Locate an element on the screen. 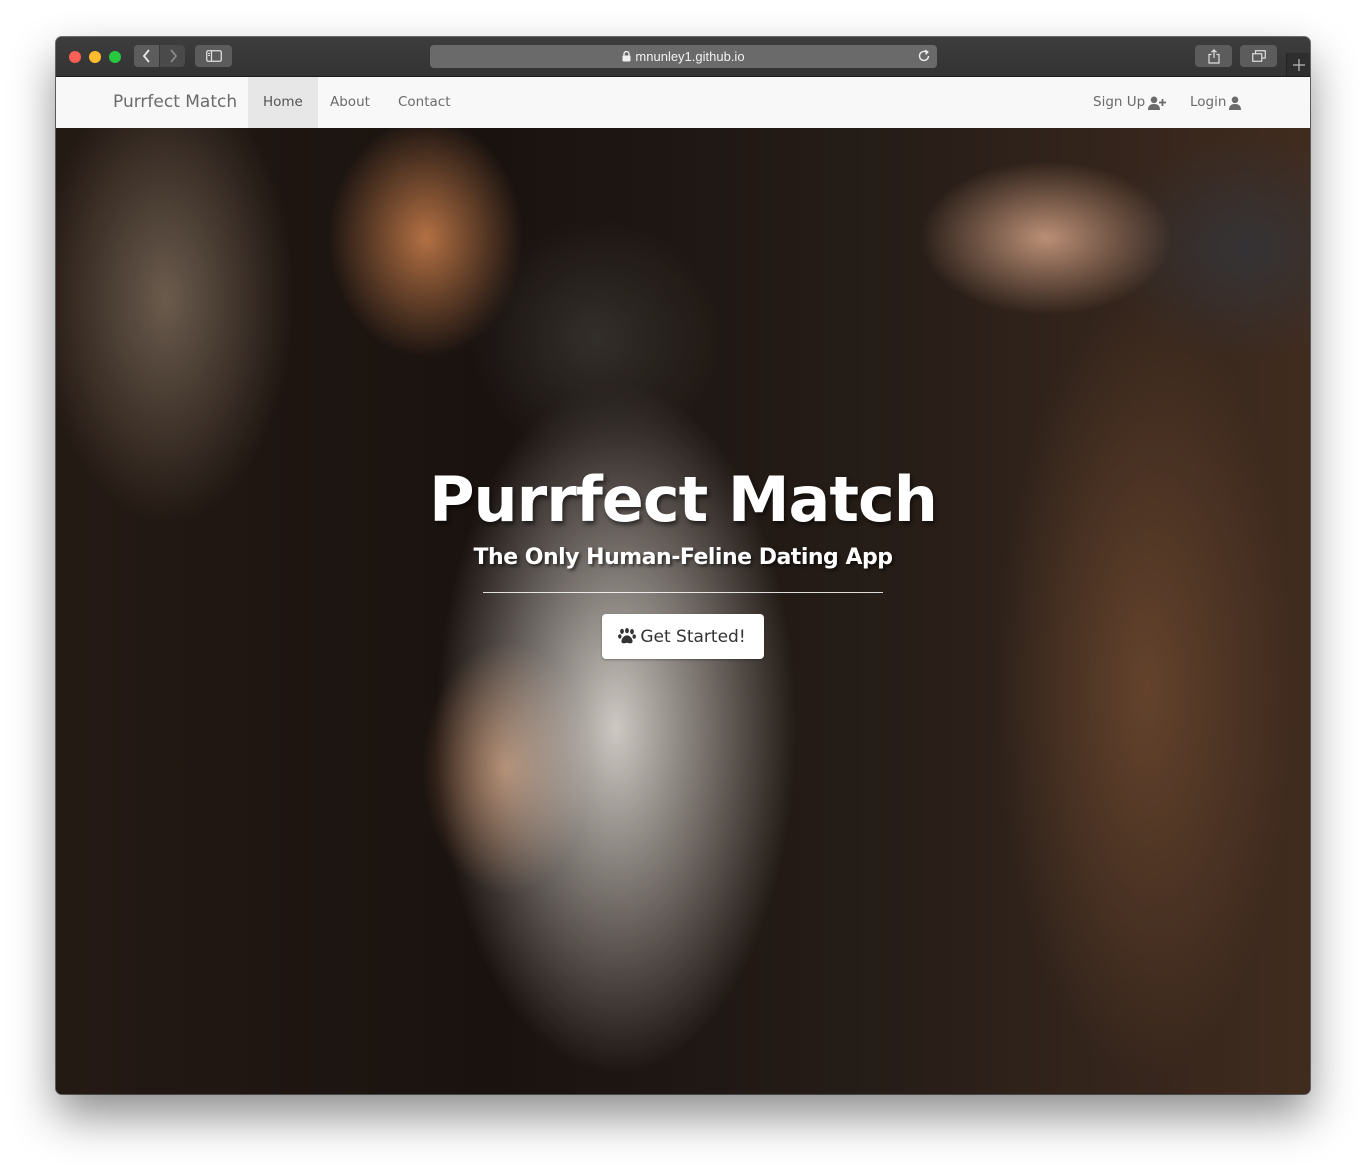 This screenshot has height=1169, width=1366. login-link: Login is located at coordinates (1215, 102).